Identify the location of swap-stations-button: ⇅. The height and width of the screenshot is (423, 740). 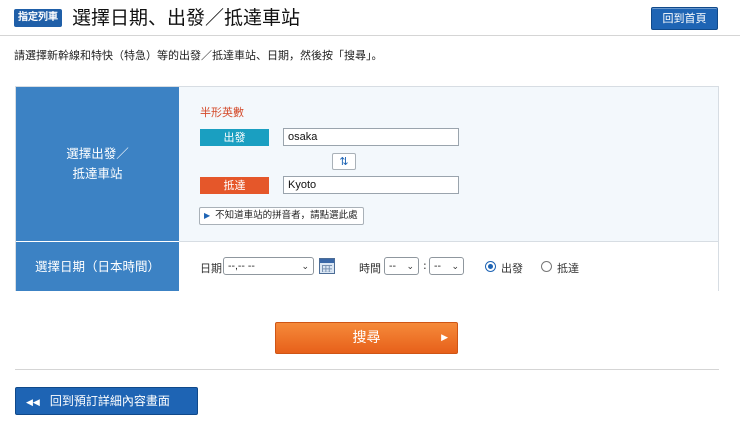
(344, 161).